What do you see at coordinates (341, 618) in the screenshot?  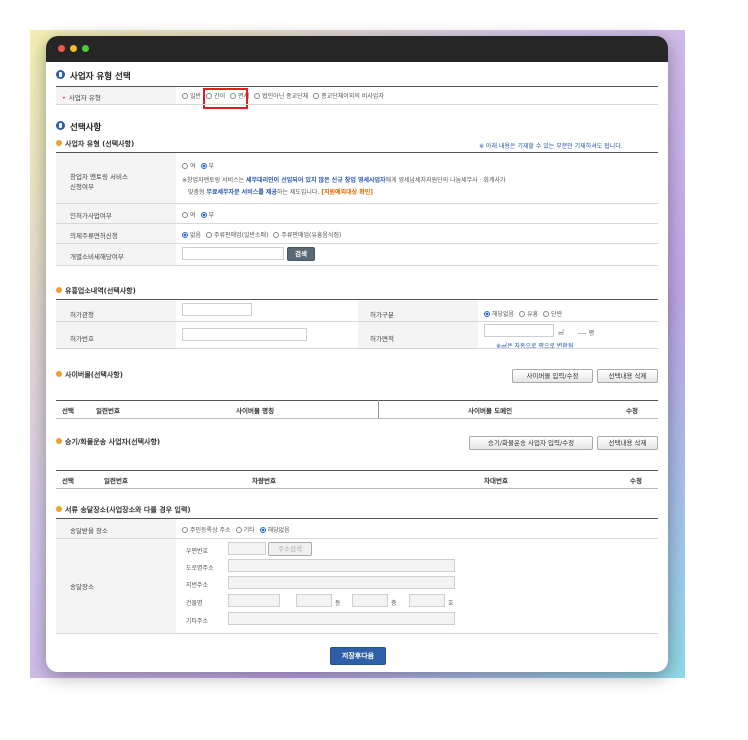 I see `other-address-input` at bounding box center [341, 618].